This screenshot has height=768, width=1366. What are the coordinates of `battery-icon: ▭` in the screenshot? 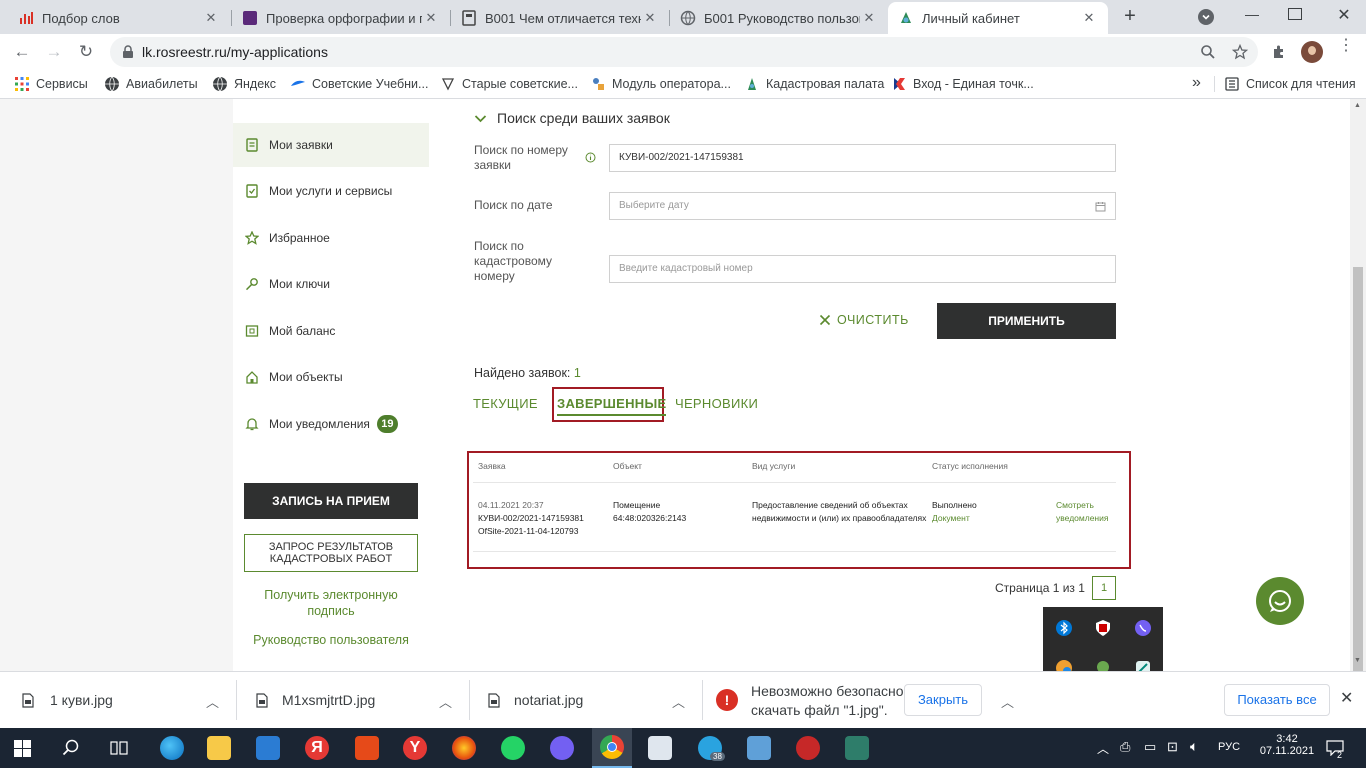 It's located at (1150, 747).